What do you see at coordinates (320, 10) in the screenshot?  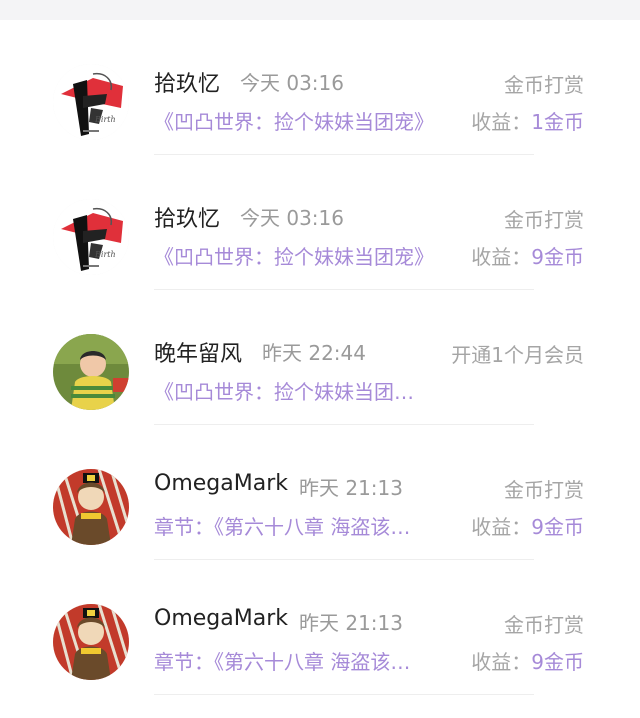 I see `top-bar` at bounding box center [320, 10].